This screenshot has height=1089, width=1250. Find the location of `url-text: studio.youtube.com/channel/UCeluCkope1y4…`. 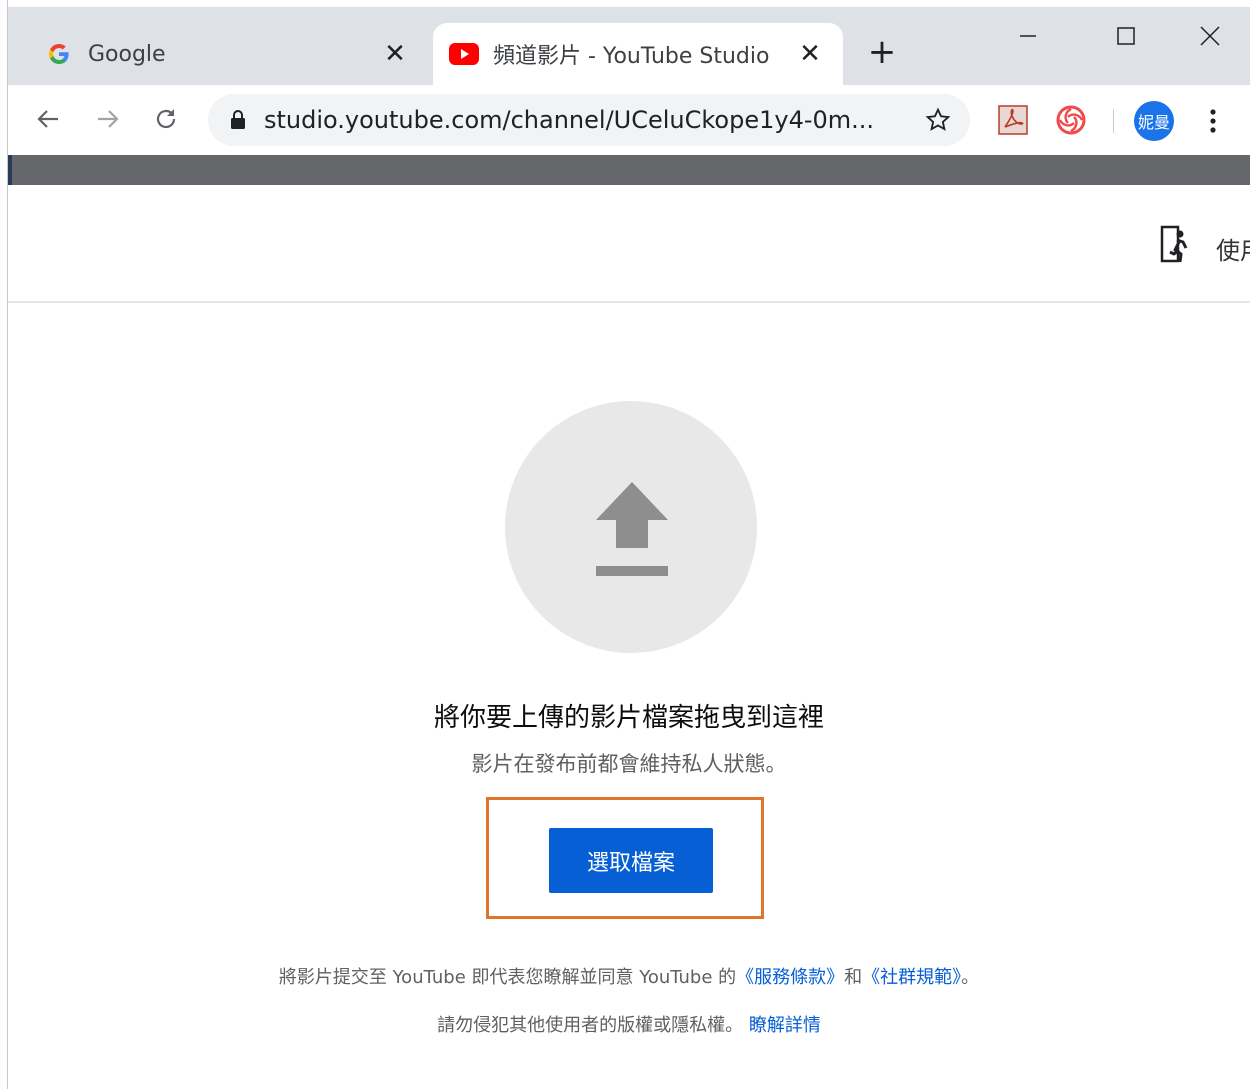

url-text: studio.youtube.com/channel/UCeluCkope1y4… is located at coordinates (591, 120).